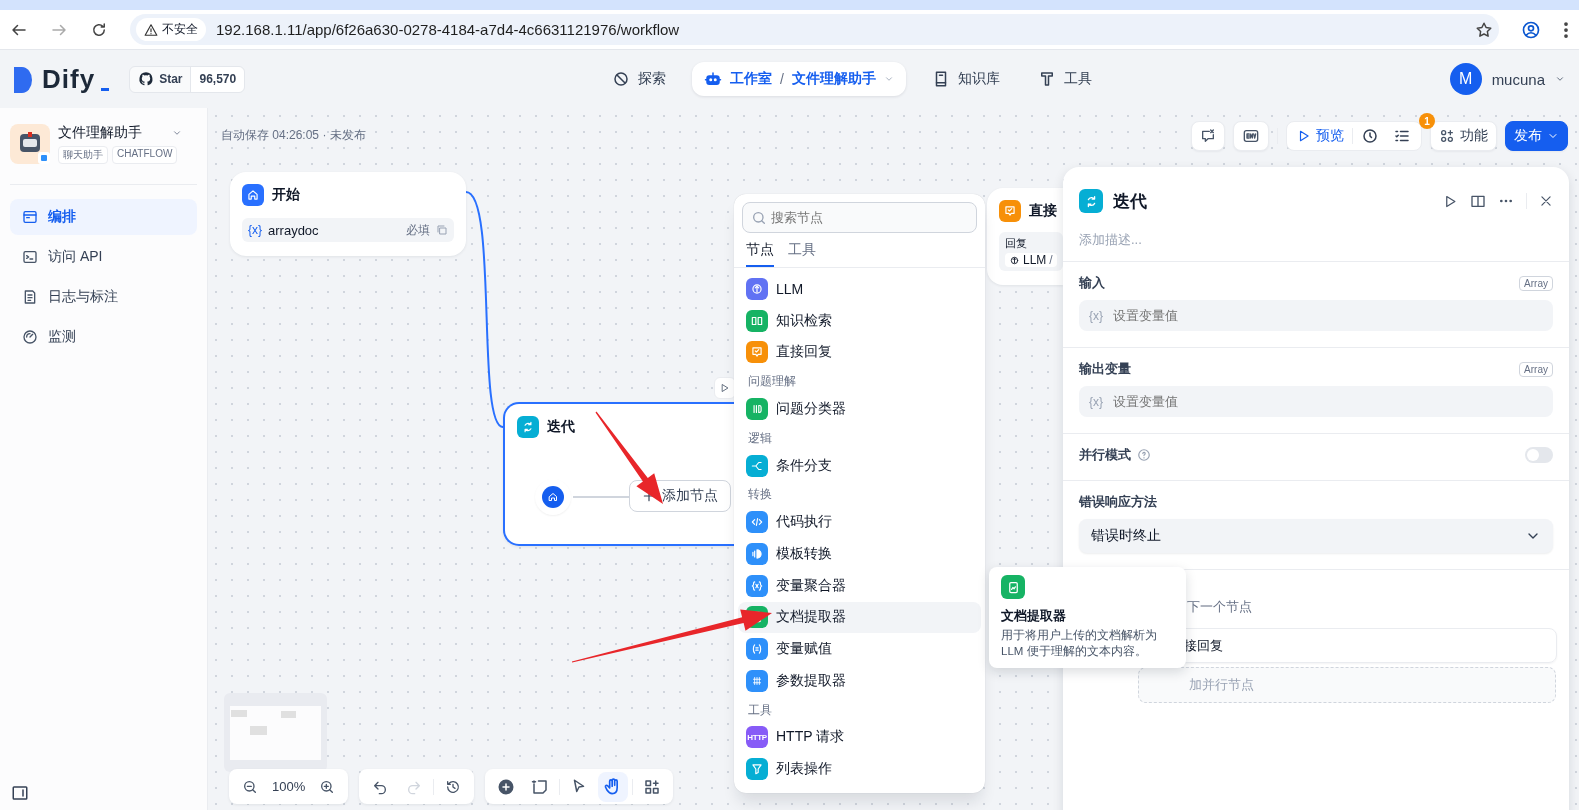  Describe the element at coordinates (100, 133) in the screenshot. I see `app-name: 文件理解助手` at that location.